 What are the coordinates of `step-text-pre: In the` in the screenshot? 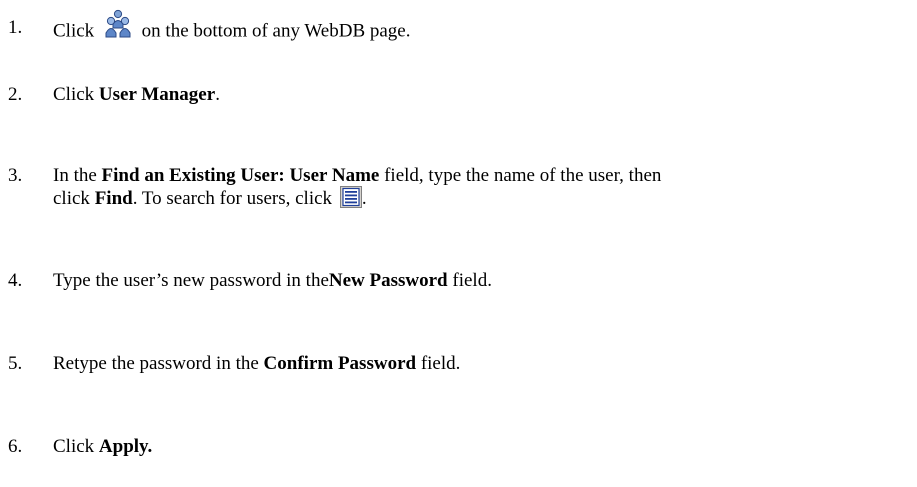 It's located at (77, 175).